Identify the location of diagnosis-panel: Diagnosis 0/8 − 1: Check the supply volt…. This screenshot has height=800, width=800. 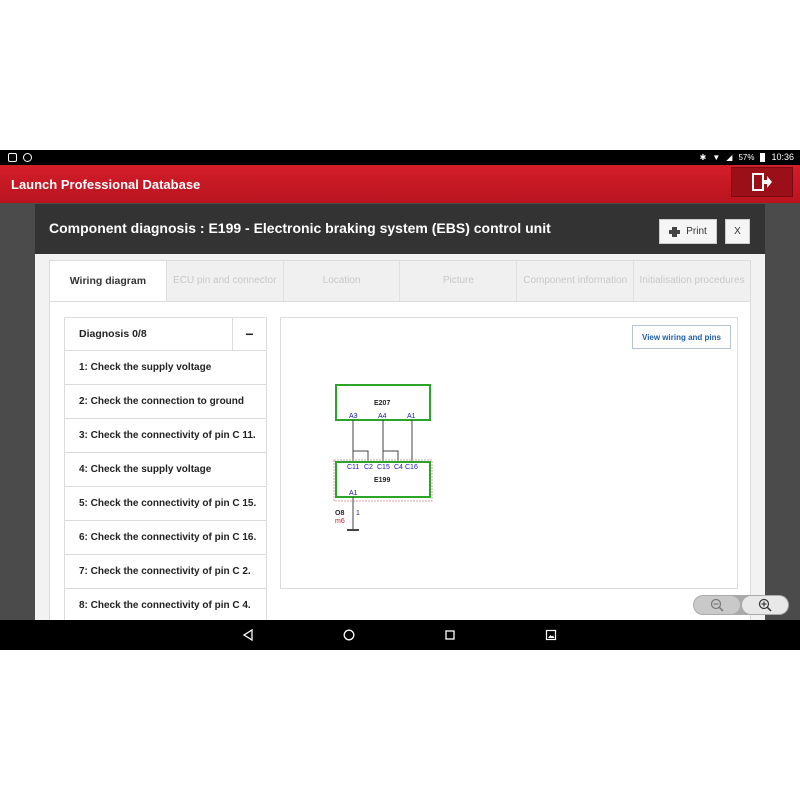
(165, 472).